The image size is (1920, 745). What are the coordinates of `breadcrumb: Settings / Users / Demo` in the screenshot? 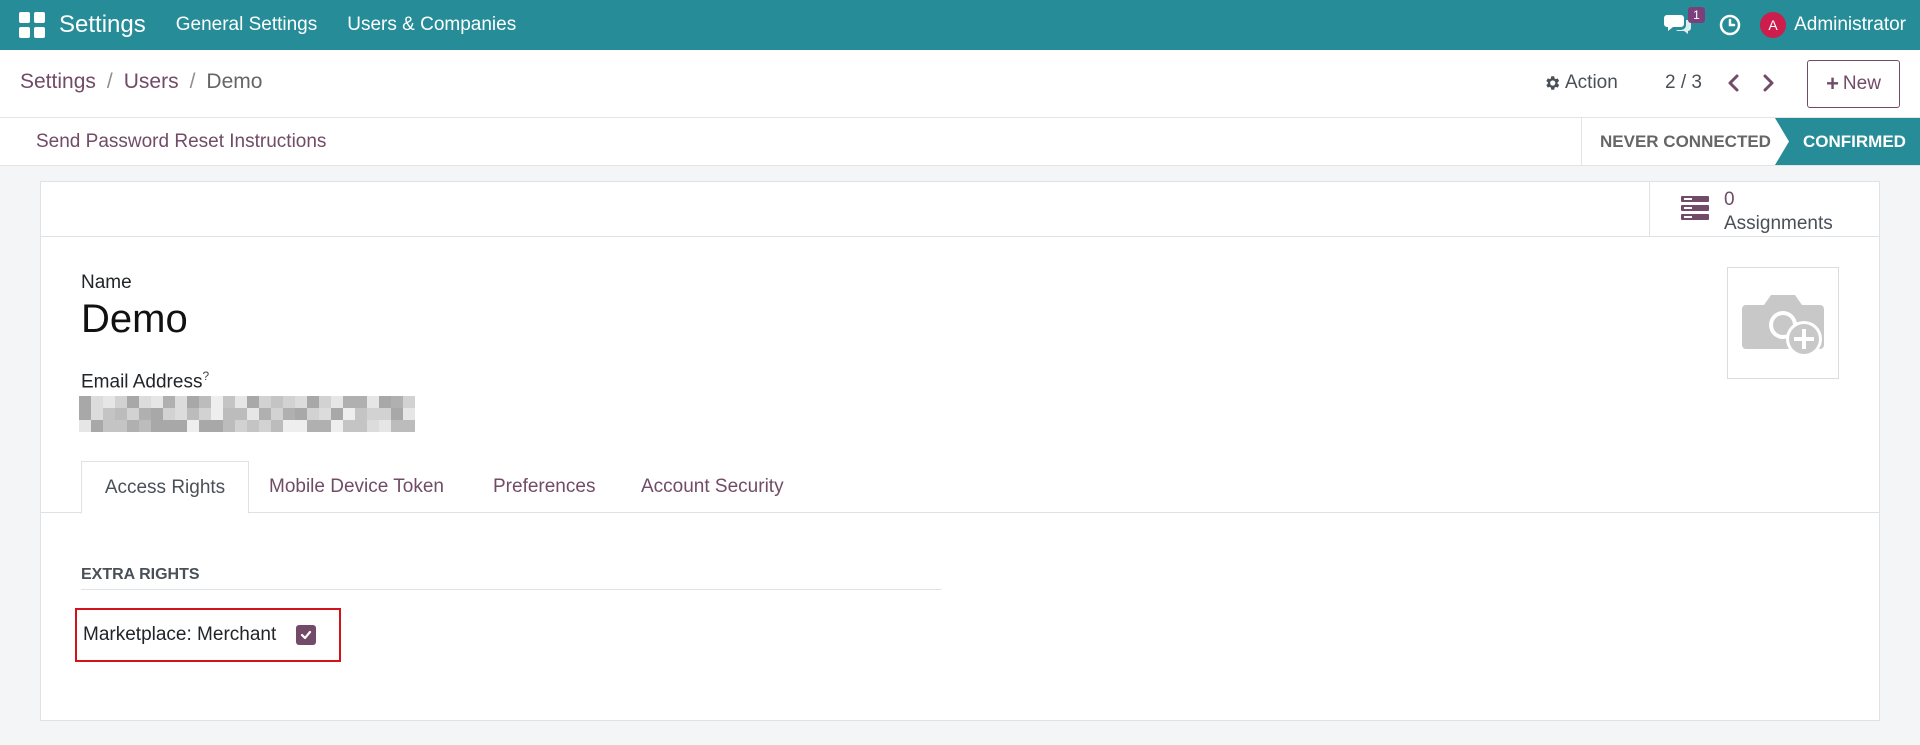 It's located at (141, 82).